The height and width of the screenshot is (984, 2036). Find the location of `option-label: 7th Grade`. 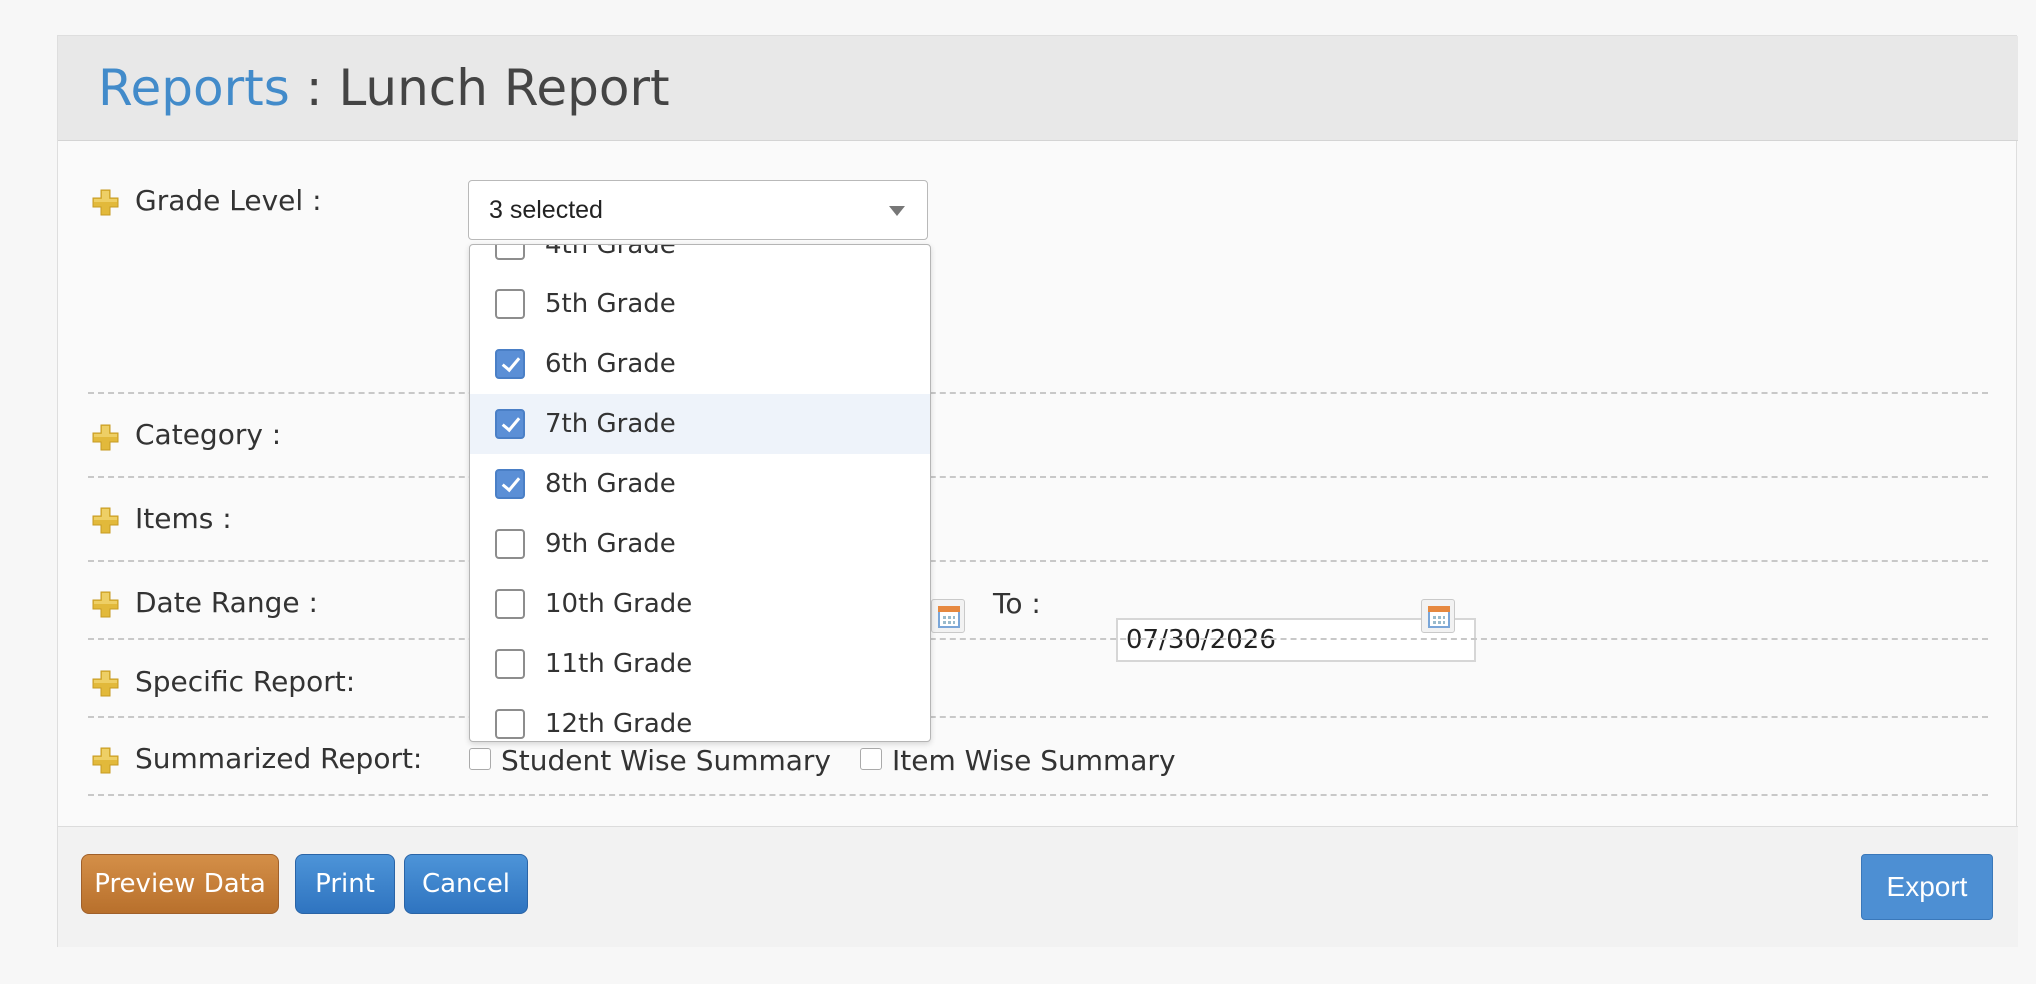

option-label: 7th Grade is located at coordinates (610, 424).